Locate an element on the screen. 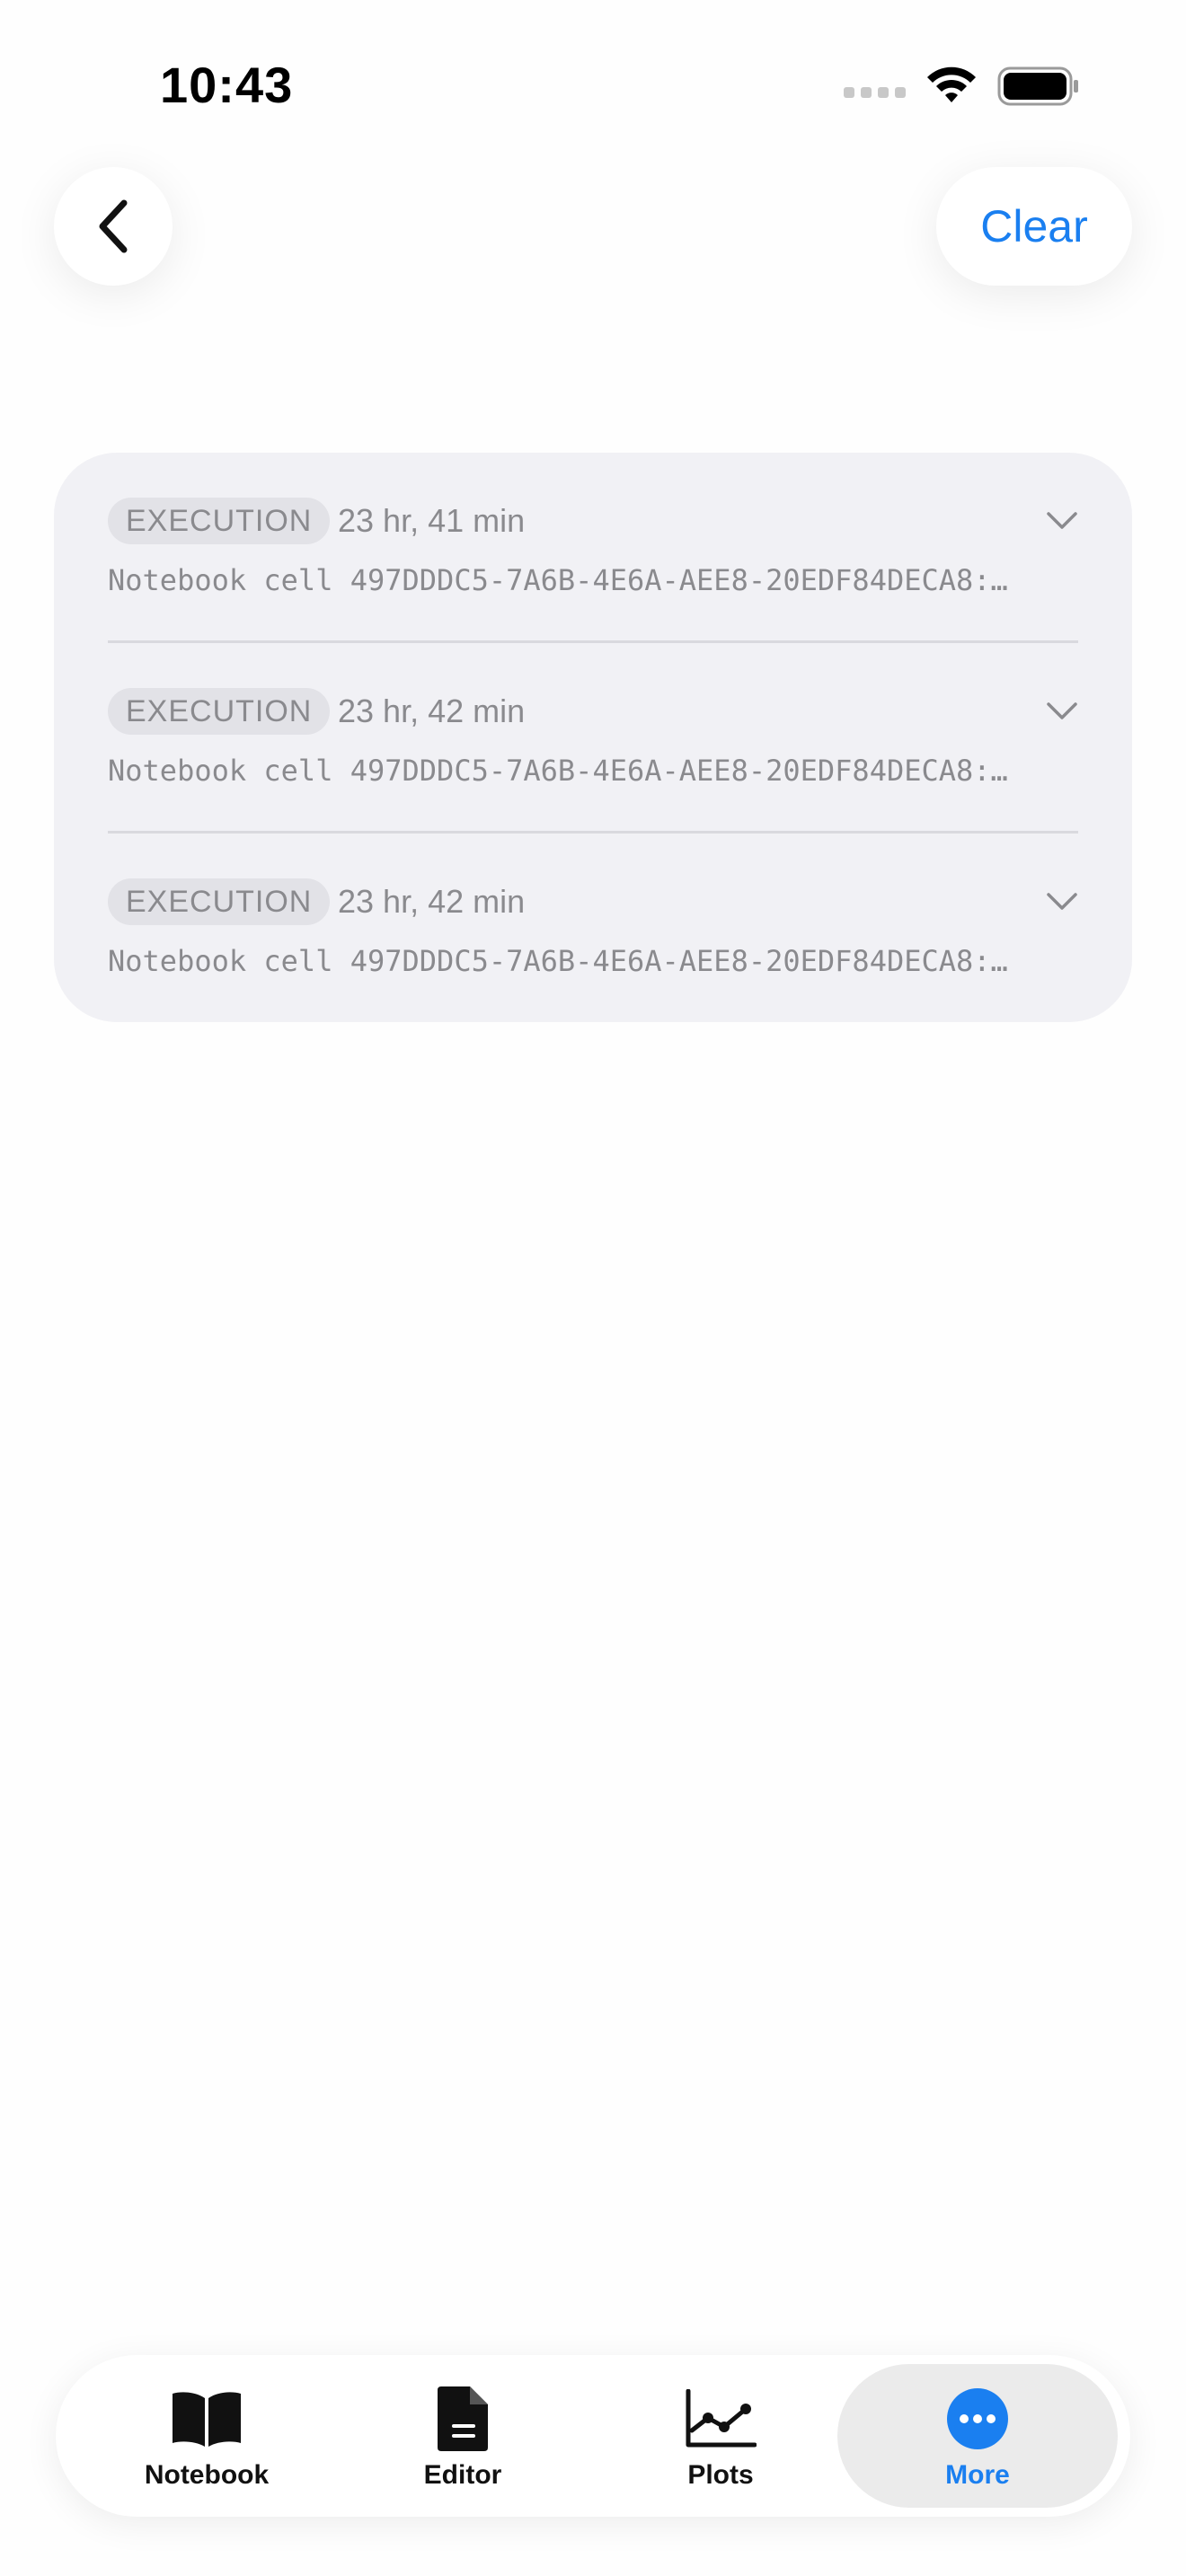  cellular-signal-icon is located at coordinates (875, 92).